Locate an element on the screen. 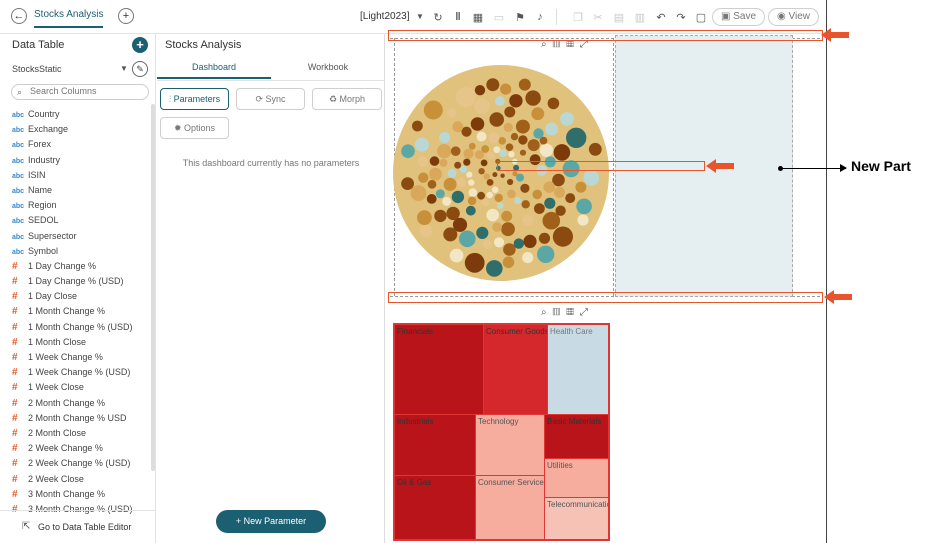 The height and width of the screenshot is (543, 929). column-item: abc SEDOL is located at coordinates (80, 220).